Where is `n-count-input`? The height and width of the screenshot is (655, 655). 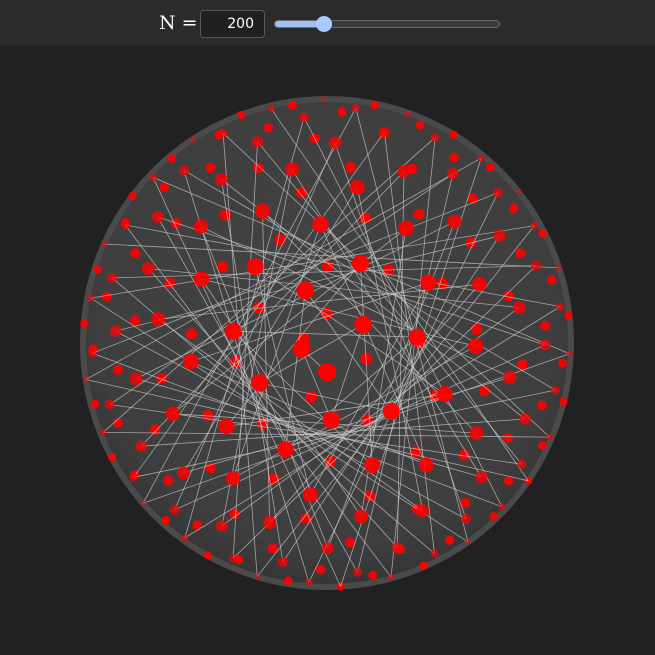
n-count-input is located at coordinates (232, 24).